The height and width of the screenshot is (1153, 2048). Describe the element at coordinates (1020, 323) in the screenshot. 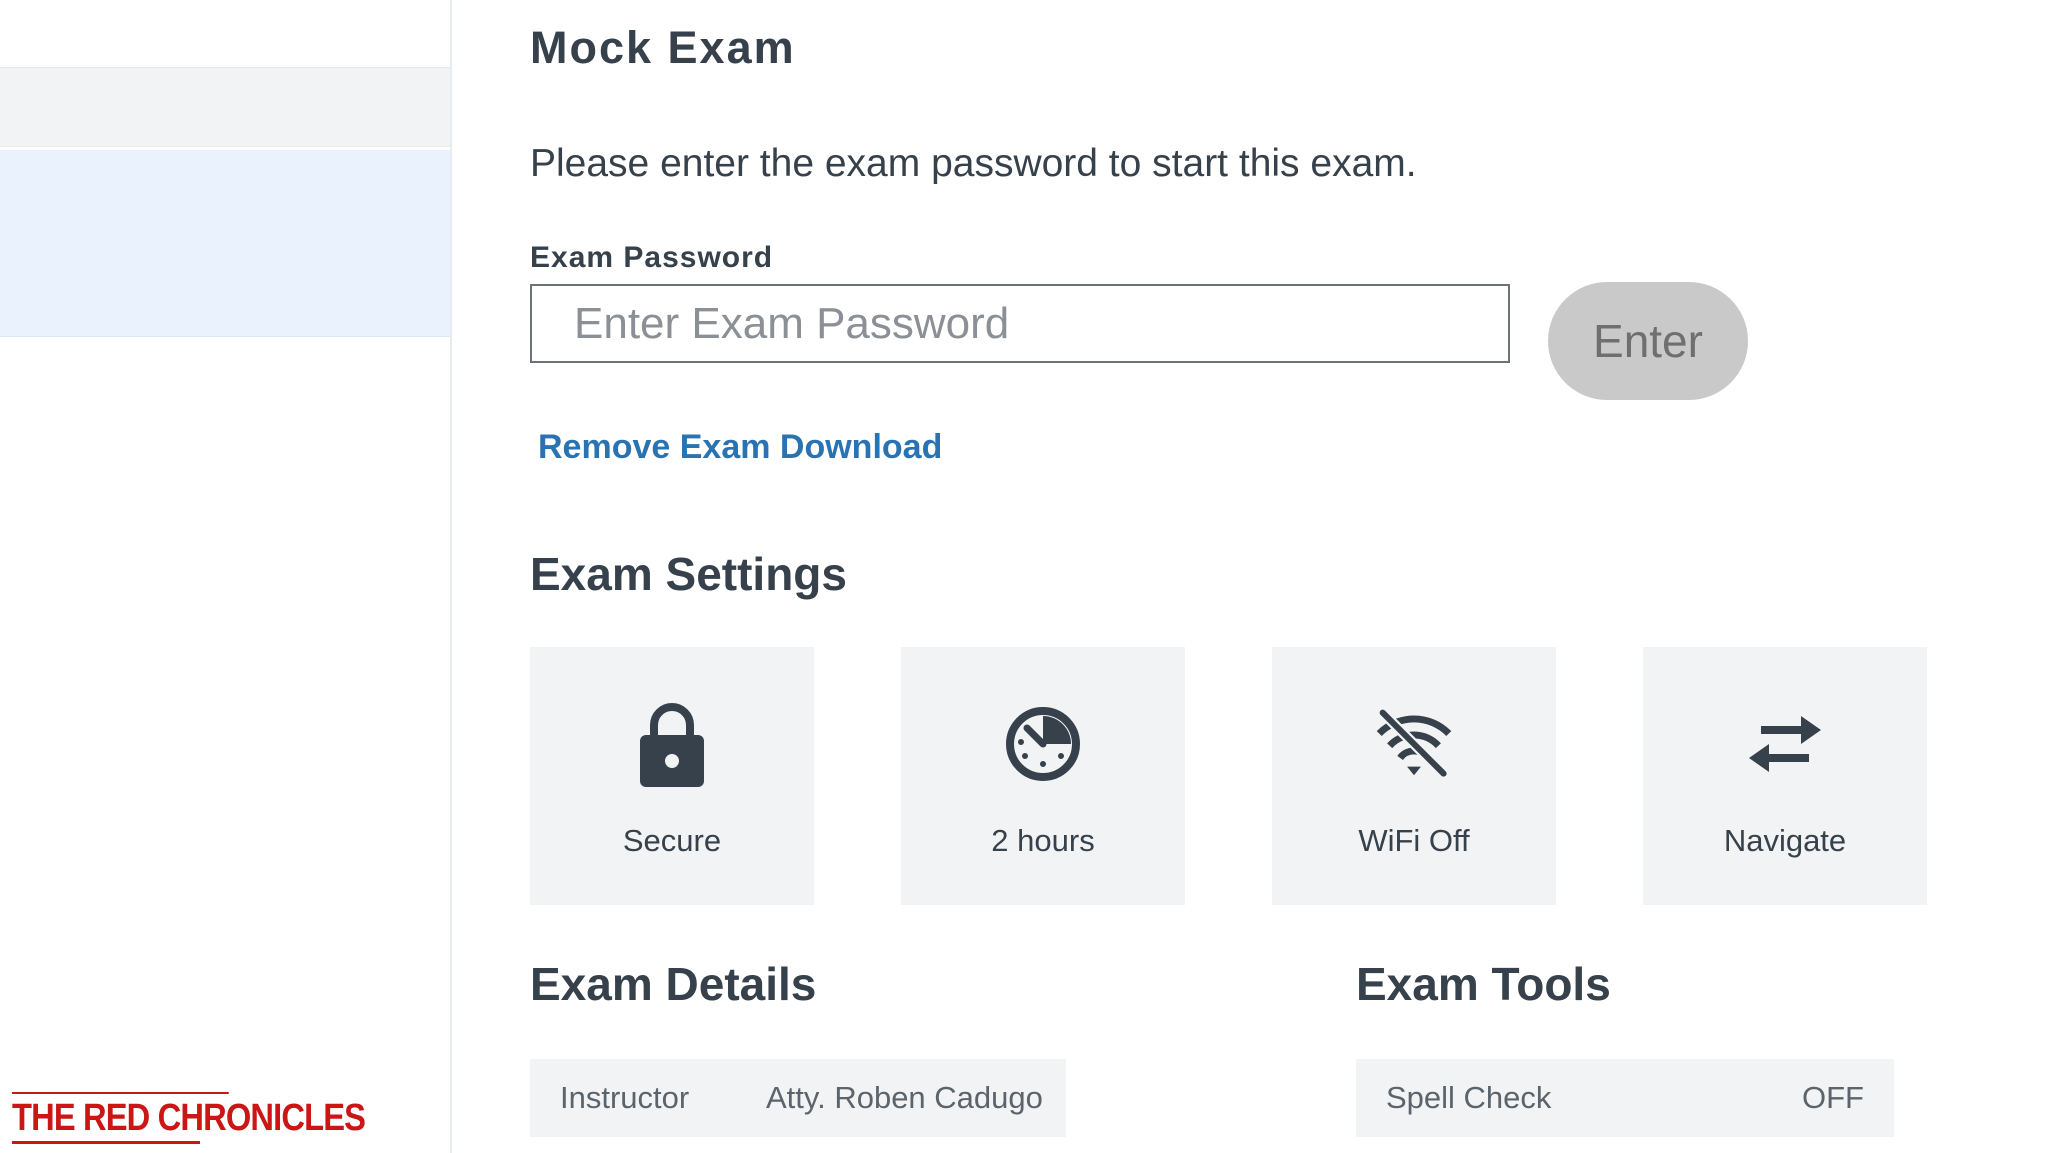

I see `password-input` at that location.